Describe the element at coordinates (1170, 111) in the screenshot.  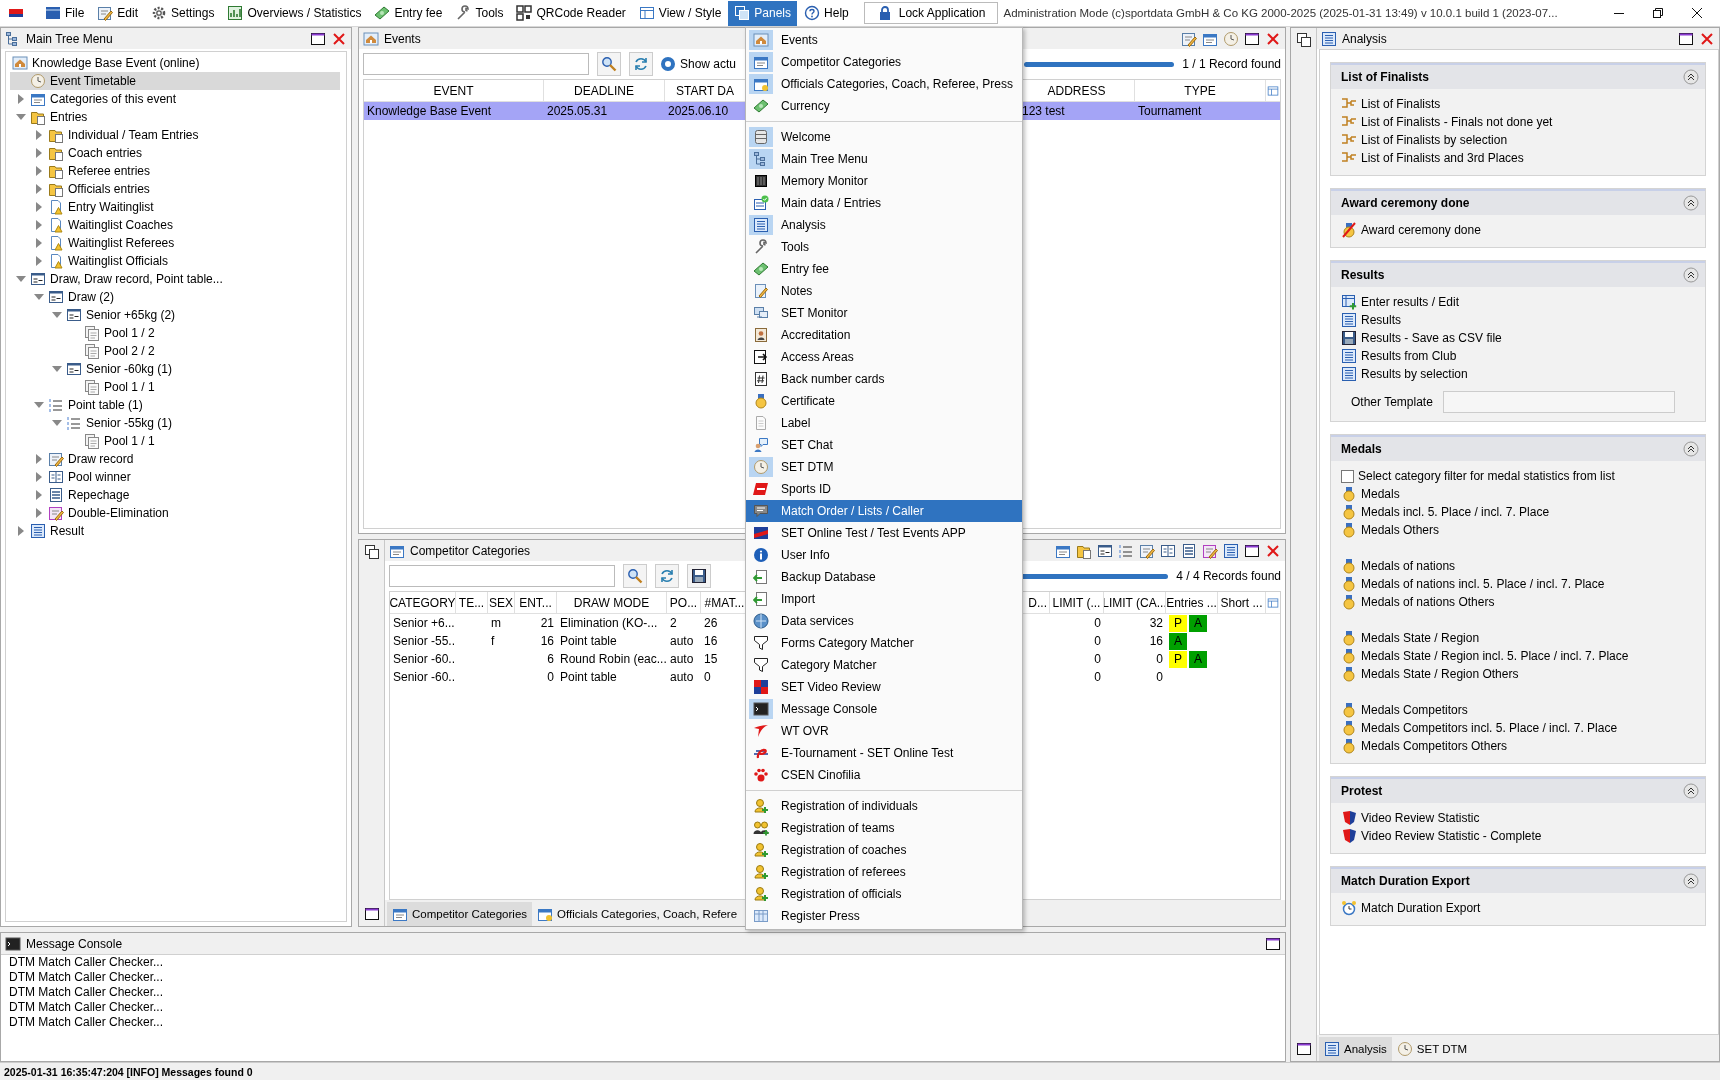
I see `table-cell-text: Tournament` at that location.